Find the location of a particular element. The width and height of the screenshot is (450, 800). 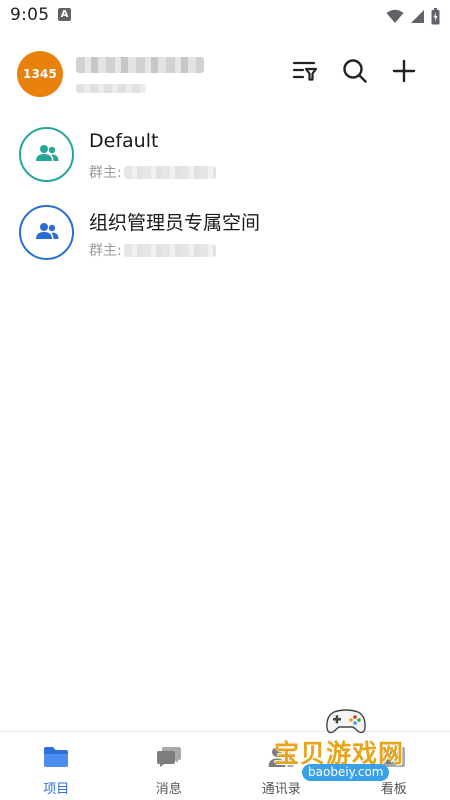

tab-messages: 消息 is located at coordinates (169, 766).